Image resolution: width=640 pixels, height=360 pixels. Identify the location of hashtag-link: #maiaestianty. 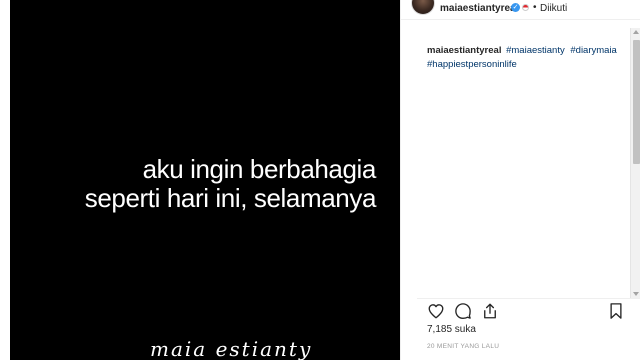
(535, 50).